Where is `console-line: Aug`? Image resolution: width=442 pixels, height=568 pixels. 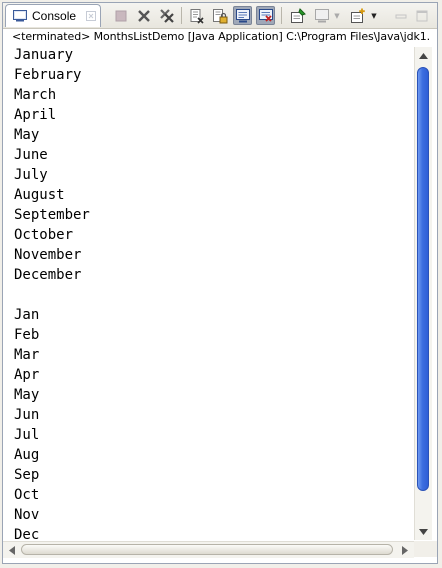 console-line: Aug is located at coordinates (27, 455).